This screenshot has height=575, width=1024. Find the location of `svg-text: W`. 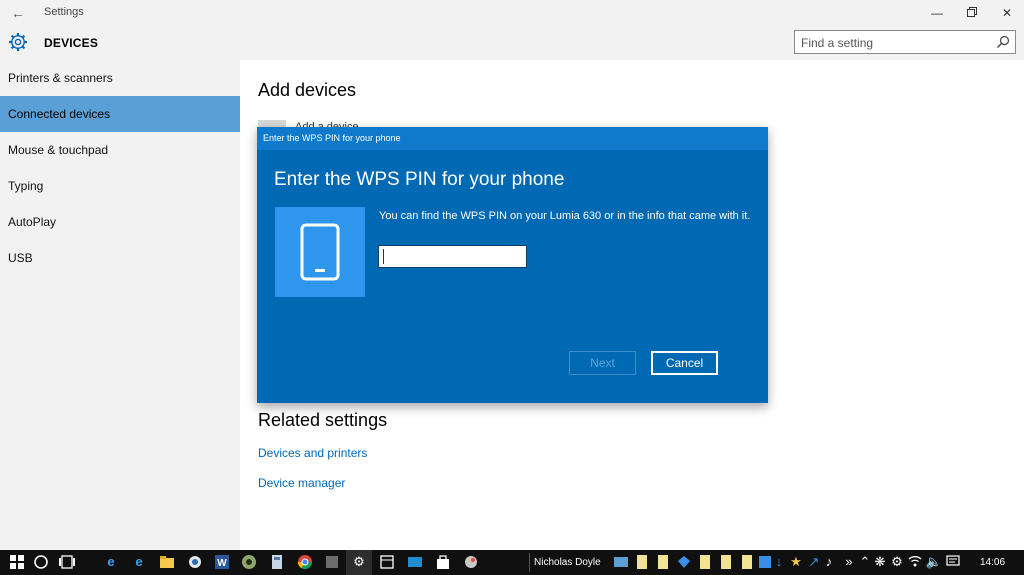

svg-text: W is located at coordinates (222, 563).